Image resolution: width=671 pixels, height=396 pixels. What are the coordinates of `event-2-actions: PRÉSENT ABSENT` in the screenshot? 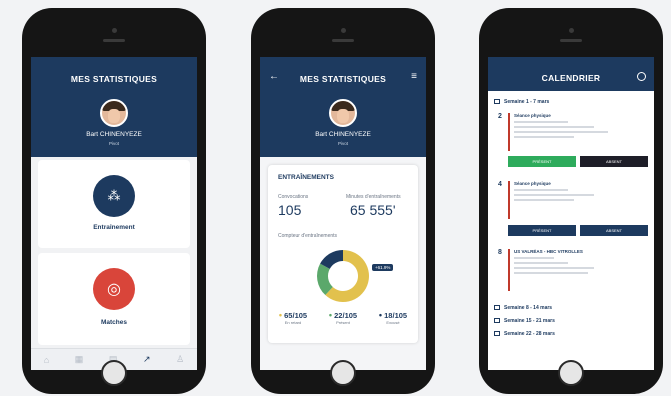 It's located at (578, 230).